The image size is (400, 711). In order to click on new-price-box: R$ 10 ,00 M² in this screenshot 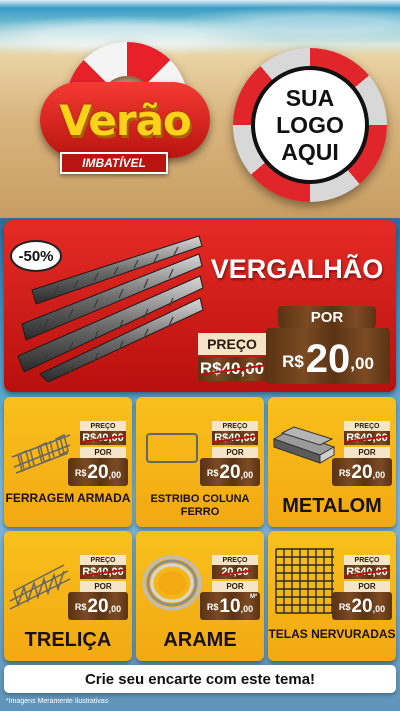, I will do `click(230, 606)`.